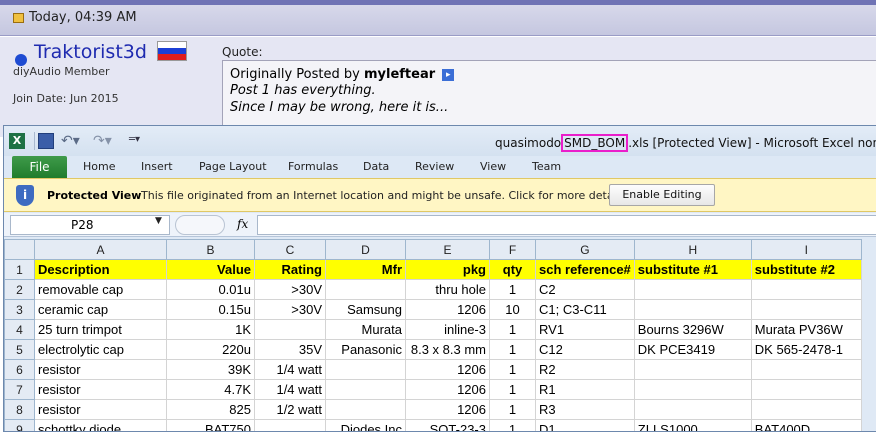  What do you see at coordinates (100, 249) in the screenshot?
I see `column-header: A` at bounding box center [100, 249].